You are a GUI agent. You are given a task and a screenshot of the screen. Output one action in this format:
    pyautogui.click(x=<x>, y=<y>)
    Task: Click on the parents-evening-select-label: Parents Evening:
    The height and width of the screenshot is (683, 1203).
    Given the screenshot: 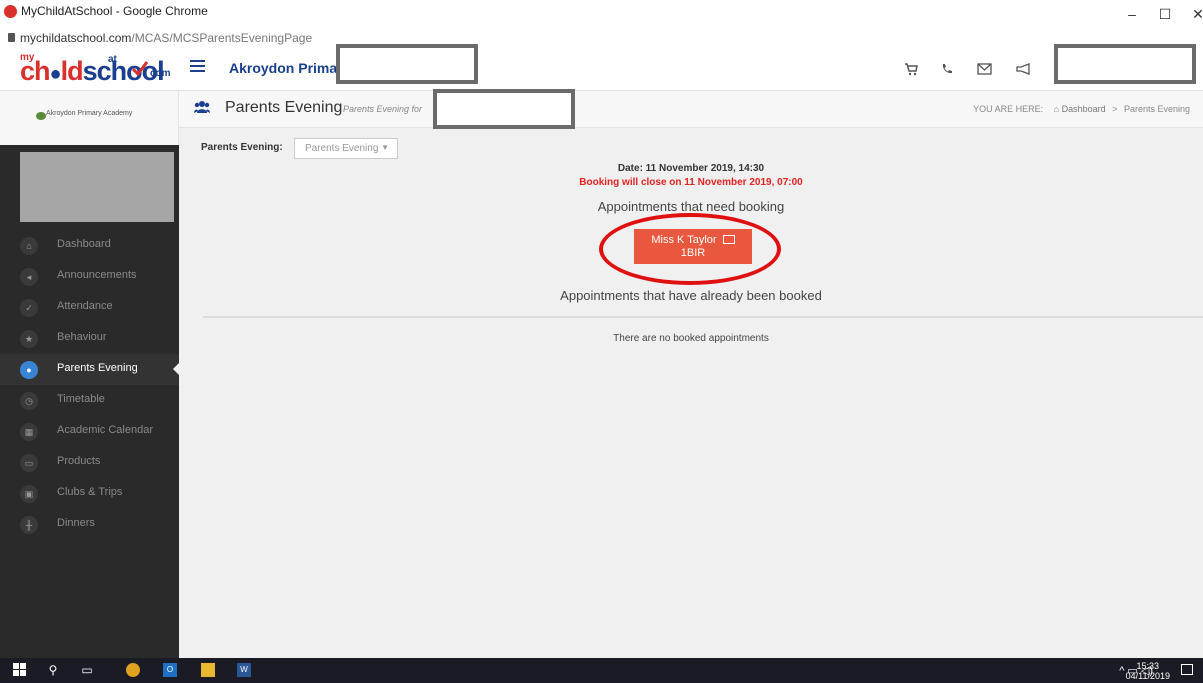 What is the action you would take?
    pyautogui.click(x=242, y=147)
    